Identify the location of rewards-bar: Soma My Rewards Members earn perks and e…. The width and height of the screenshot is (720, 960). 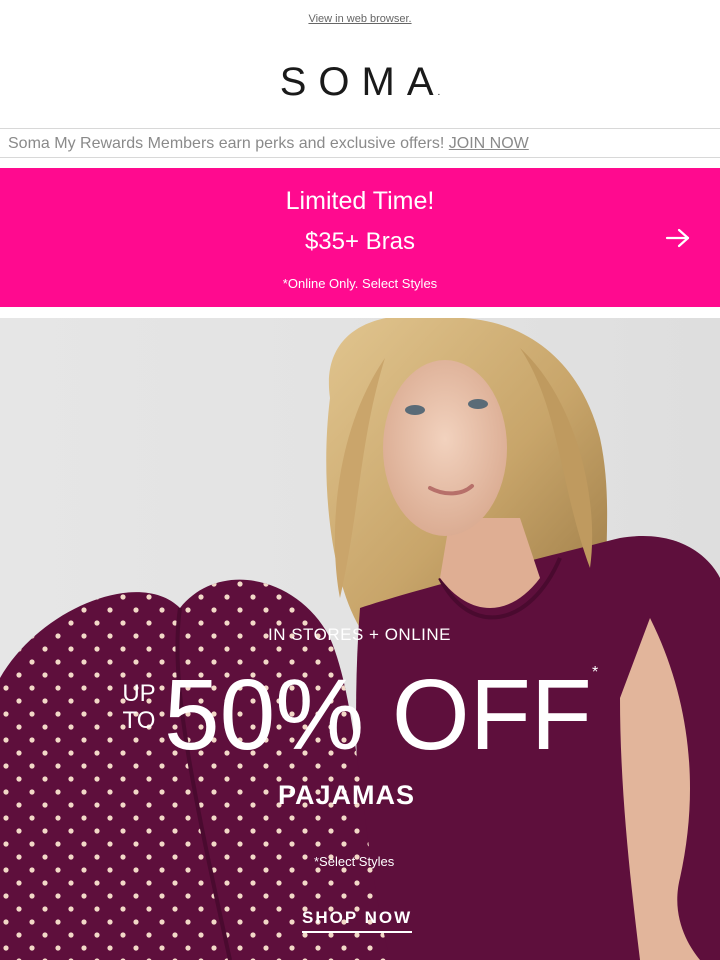
(360, 143).